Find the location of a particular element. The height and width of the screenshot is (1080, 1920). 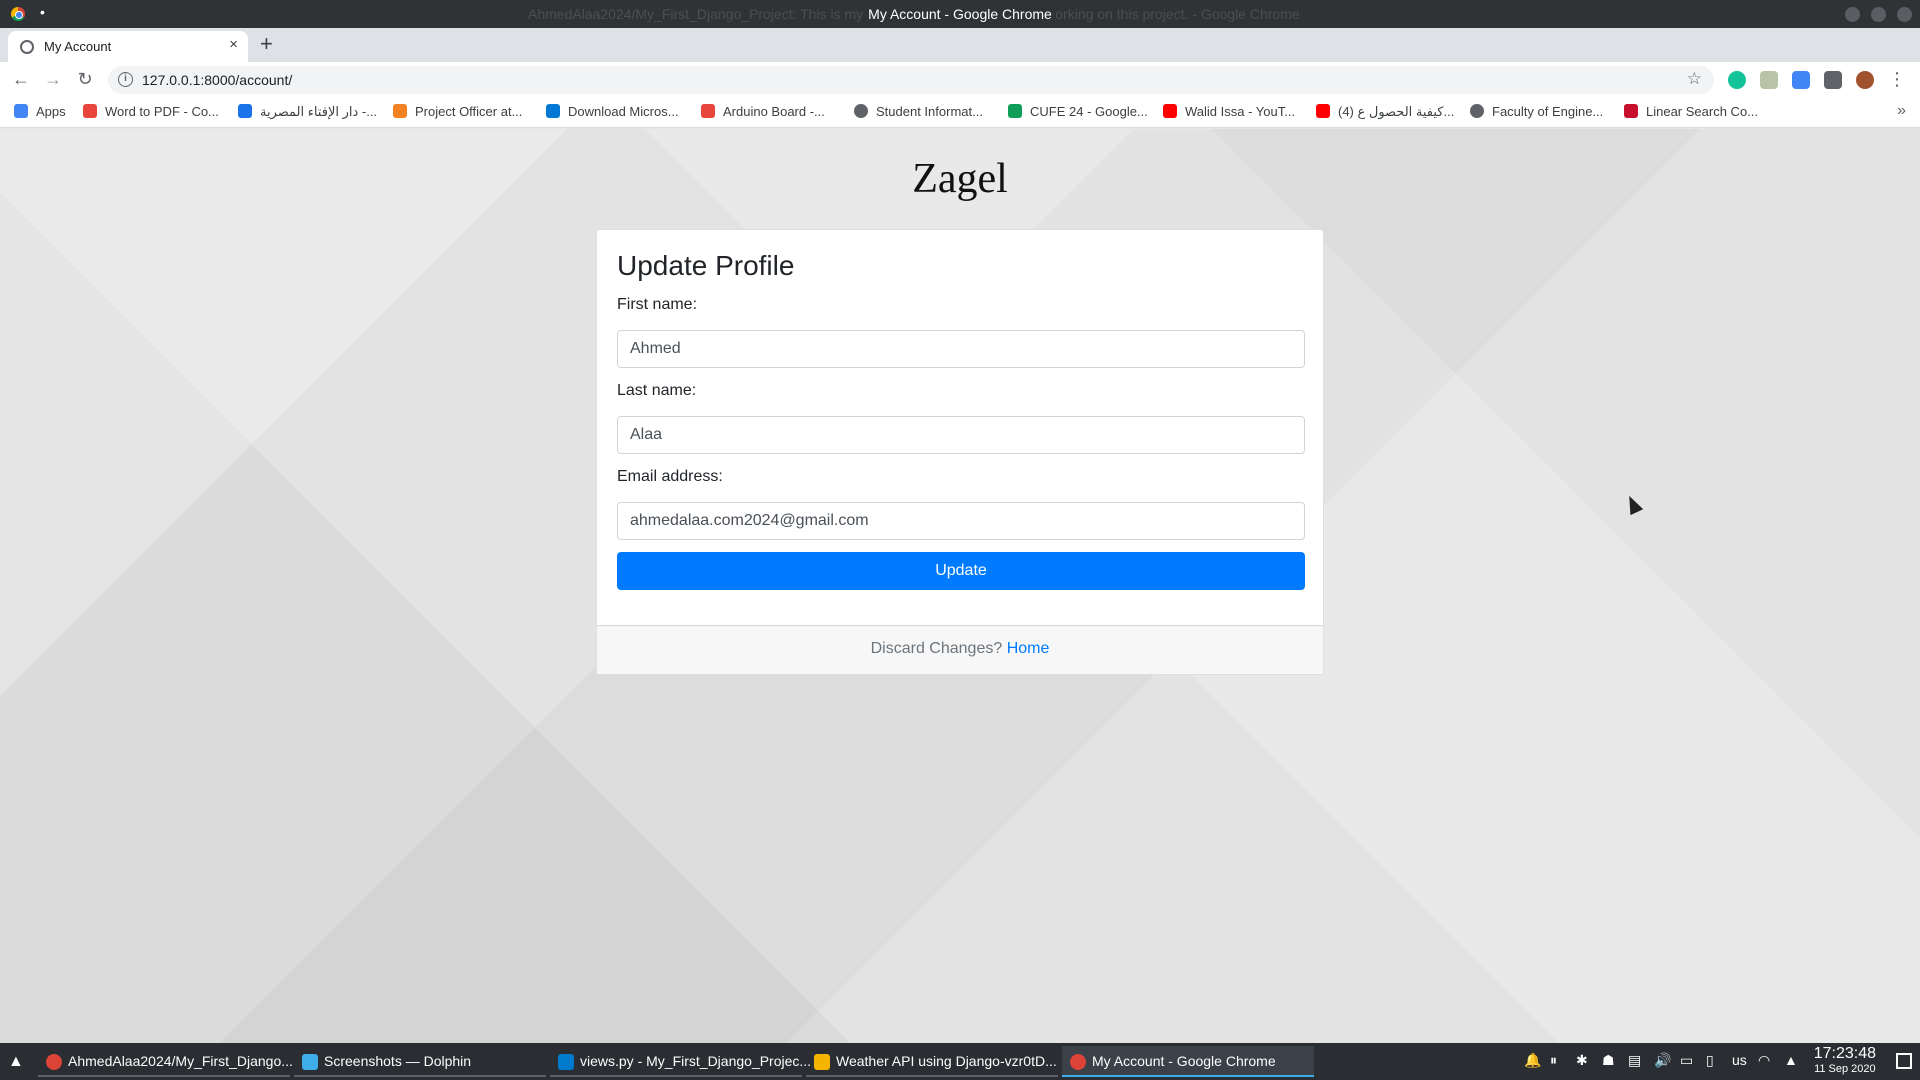

apps-grid-icon is located at coordinates (21, 111).